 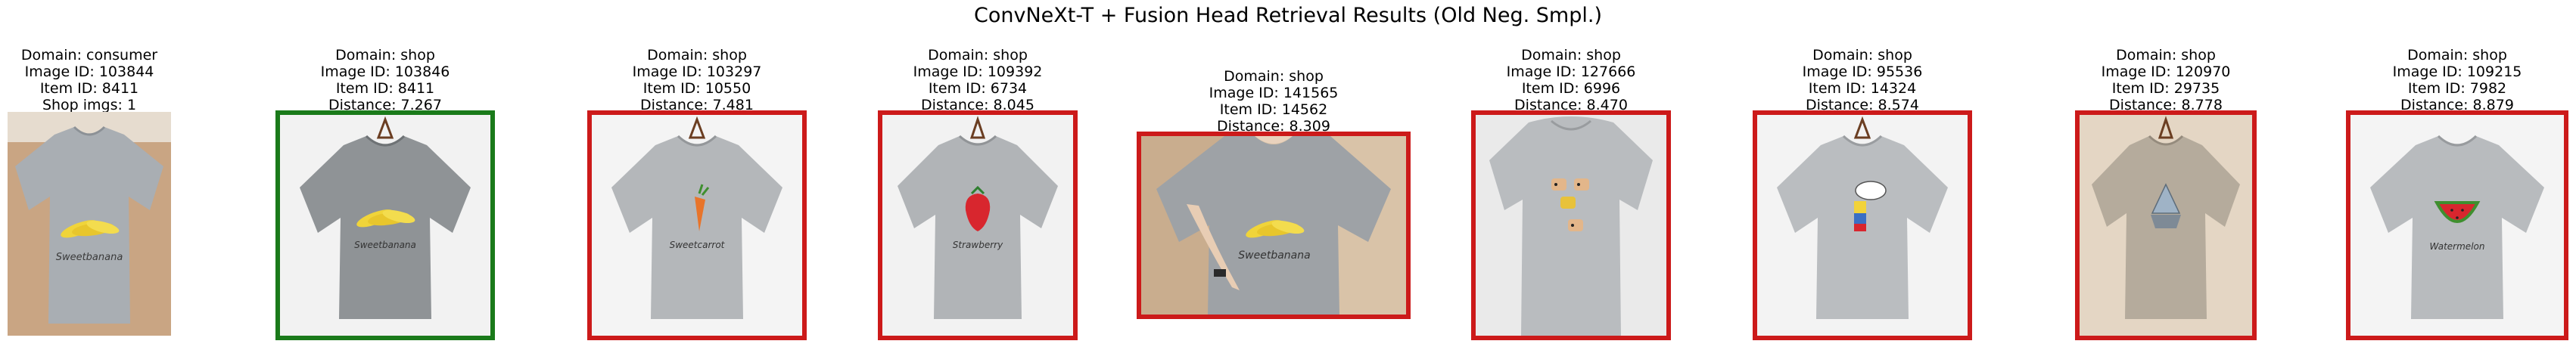 What do you see at coordinates (385, 88) in the screenshot?
I see `result-item-id: Item ID: 8411` at bounding box center [385, 88].